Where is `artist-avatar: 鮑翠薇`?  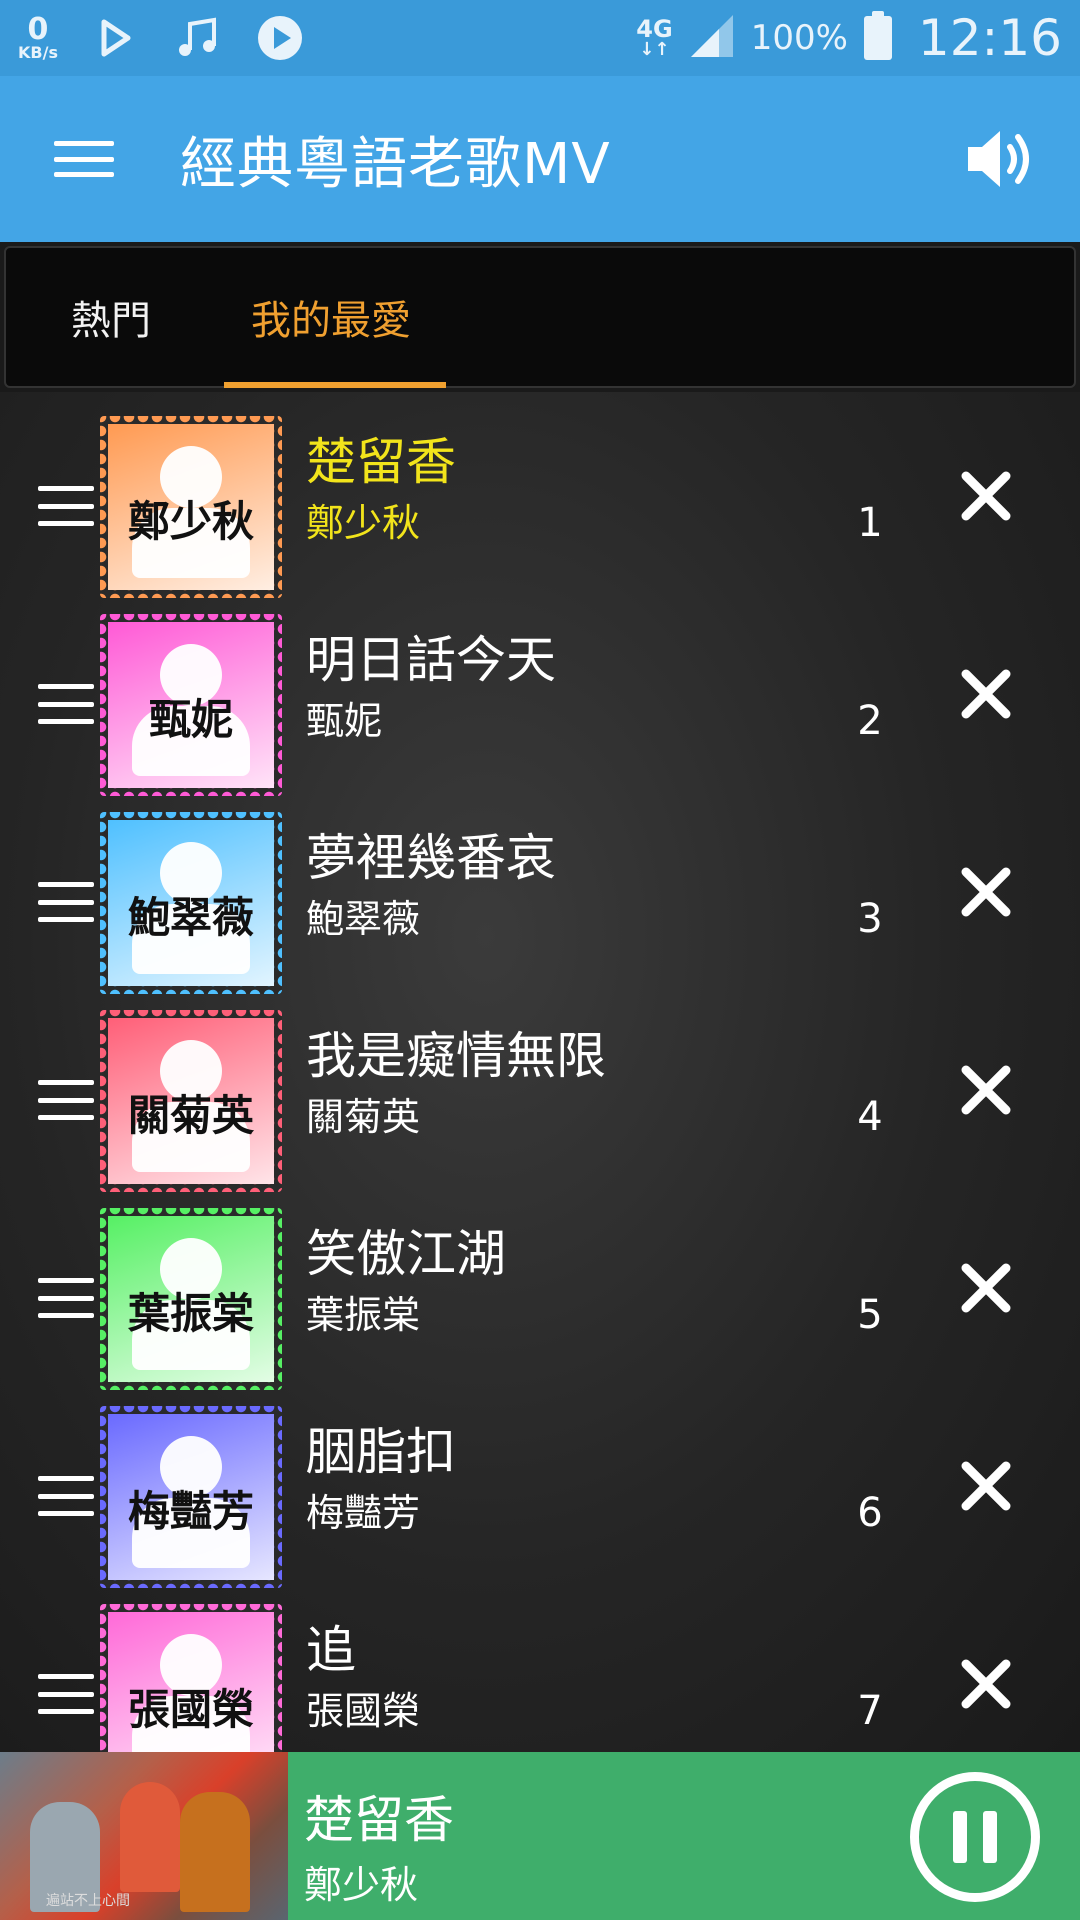 artist-avatar: 鮑翠薇 is located at coordinates (191, 903).